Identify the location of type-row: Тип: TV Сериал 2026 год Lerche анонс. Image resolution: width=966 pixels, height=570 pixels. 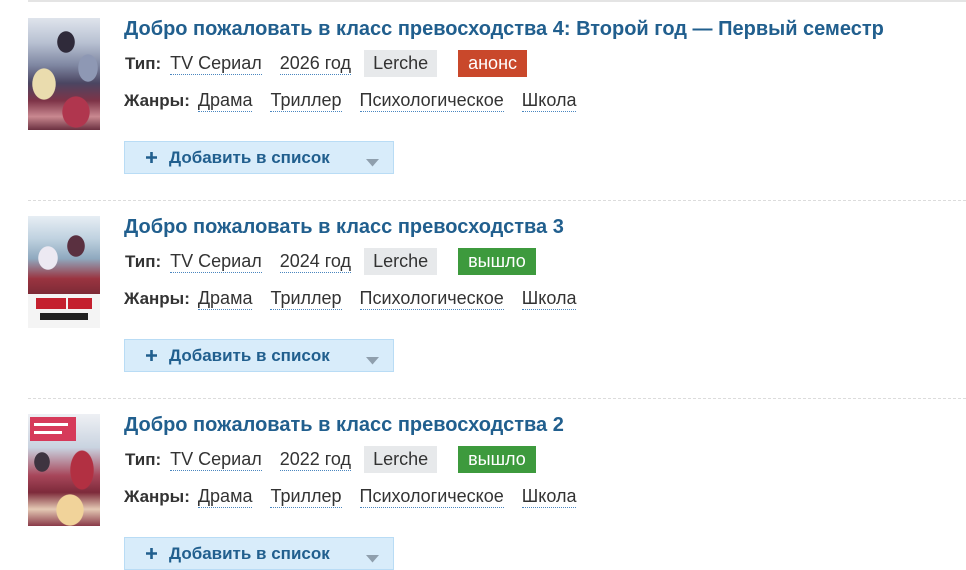
(326, 63).